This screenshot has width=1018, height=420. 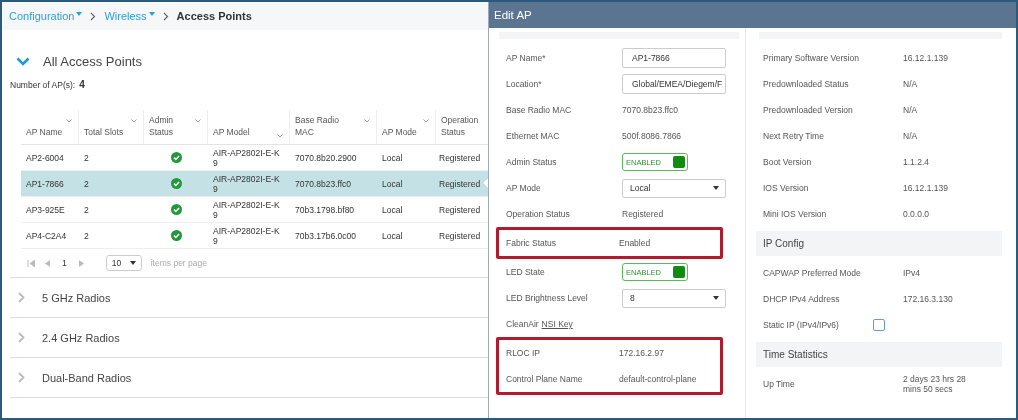 What do you see at coordinates (82, 84) in the screenshot?
I see `count-value: 4` at bounding box center [82, 84].